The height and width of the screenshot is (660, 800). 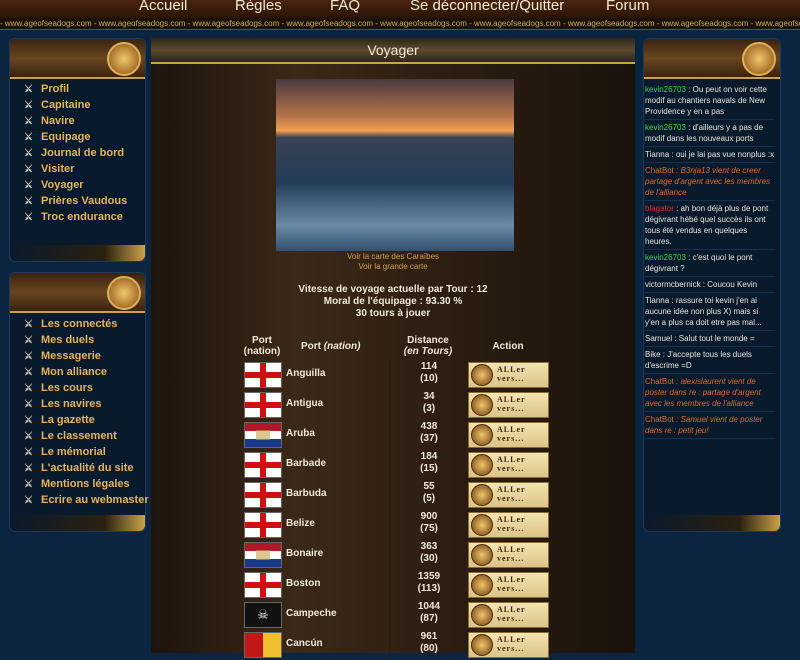 What do you see at coordinates (429, 486) in the screenshot?
I see `distance-value: 55` at bounding box center [429, 486].